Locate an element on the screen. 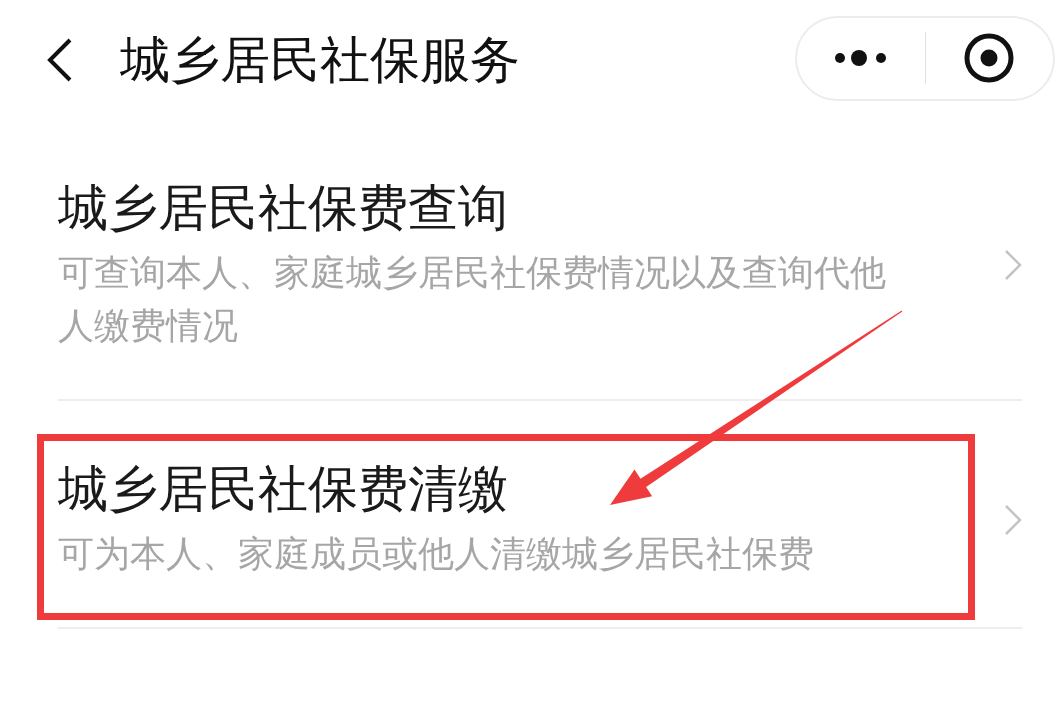 This screenshot has width=1064, height=701. more-icon is located at coordinates (860, 58).